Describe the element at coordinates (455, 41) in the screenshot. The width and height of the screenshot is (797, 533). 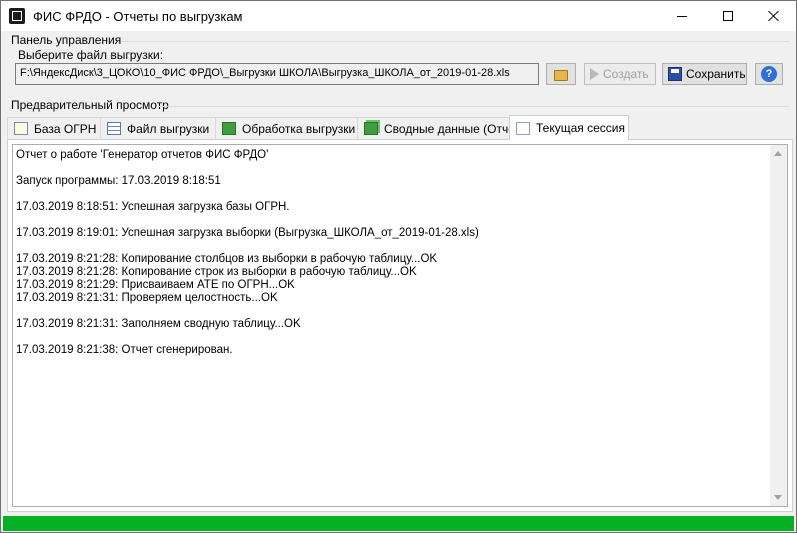
I see `control-panel-divider` at that location.